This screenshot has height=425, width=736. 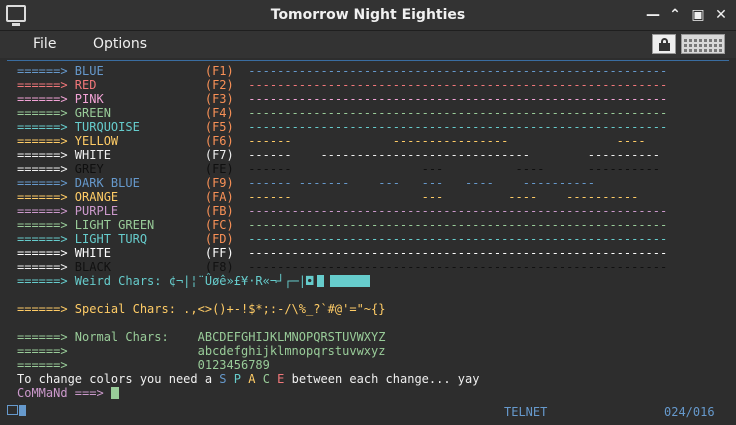 What do you see at coordinates (675, 15) in the screenshot?
I see `restore-icon: ⌃` at bounding box center [675, 15].